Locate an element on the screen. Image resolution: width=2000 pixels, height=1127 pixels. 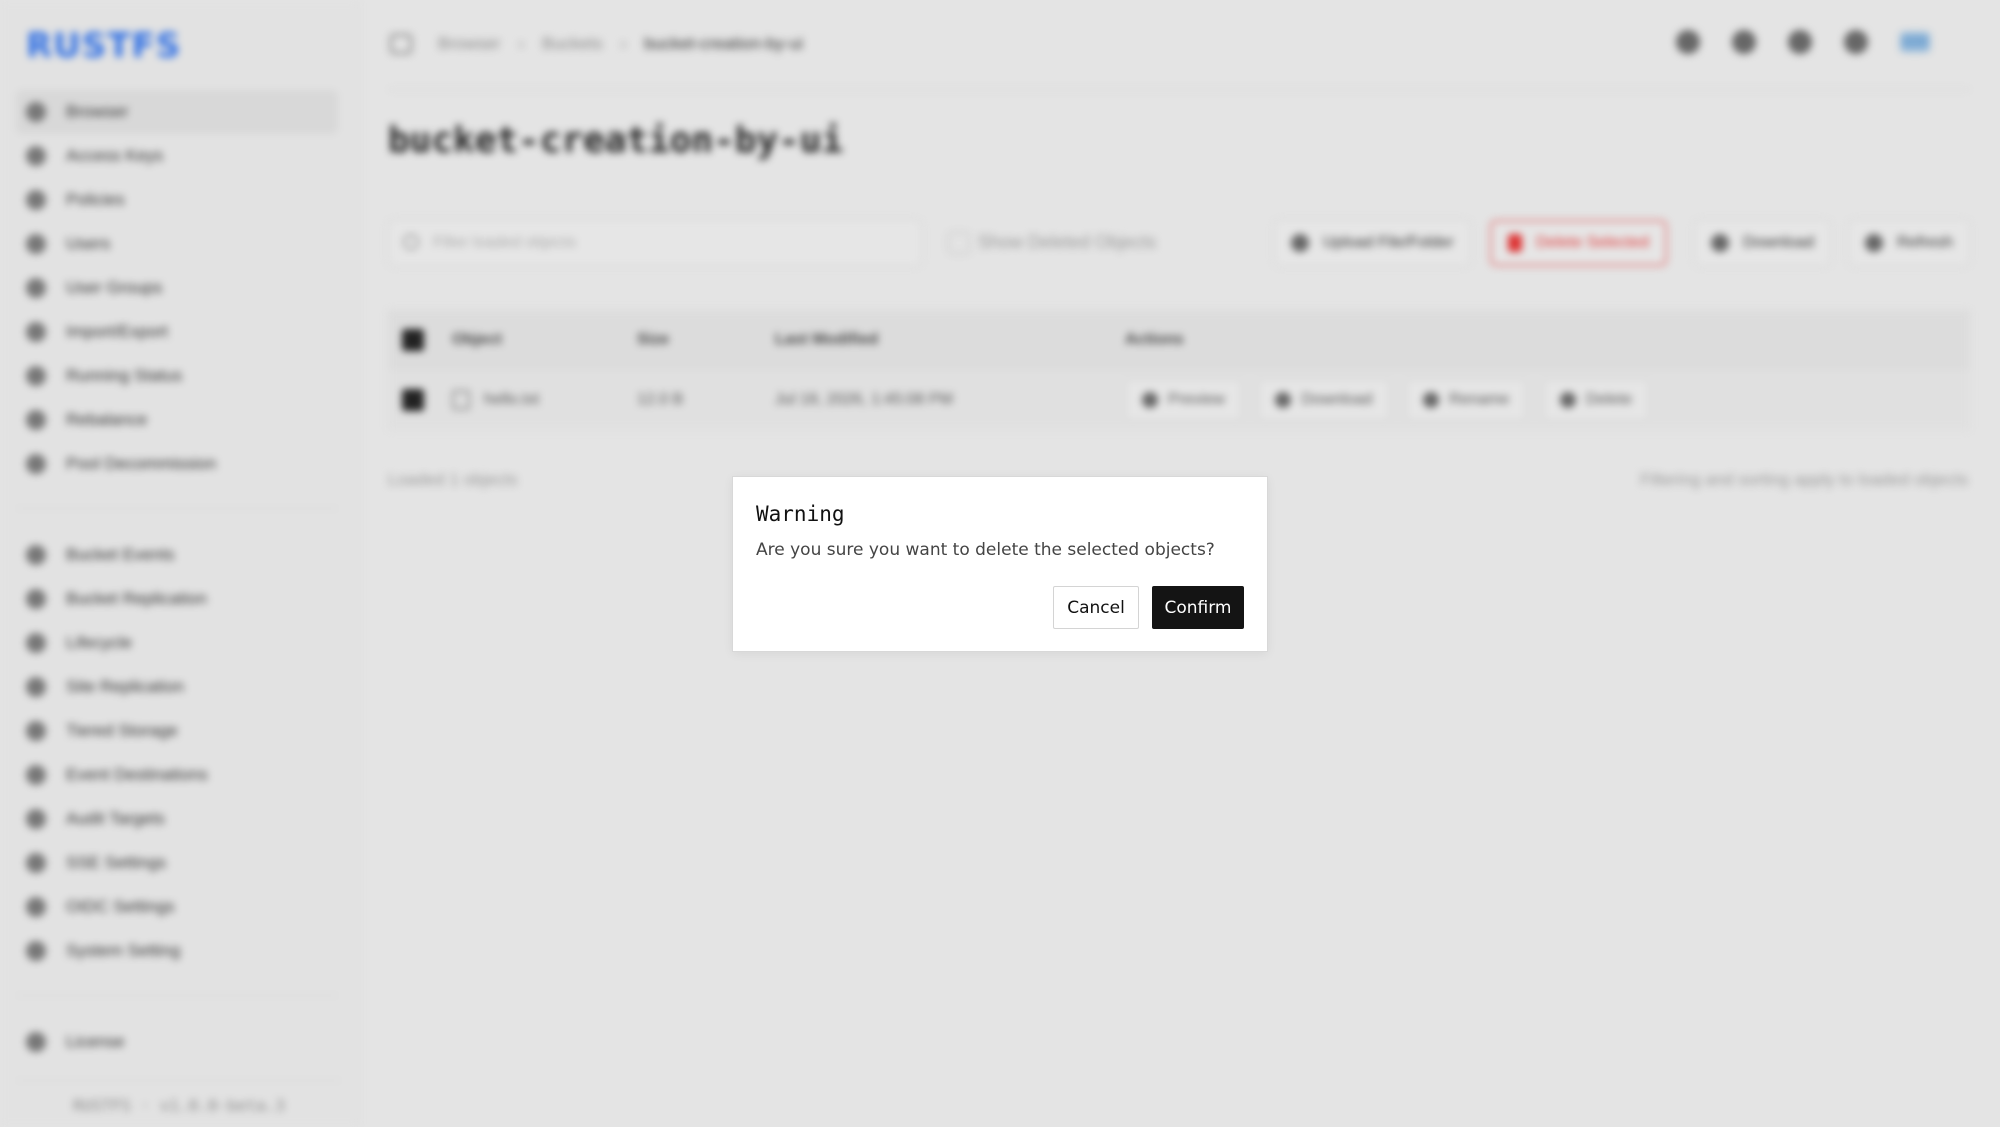
copy-icon is located at coordinates (36, 599).